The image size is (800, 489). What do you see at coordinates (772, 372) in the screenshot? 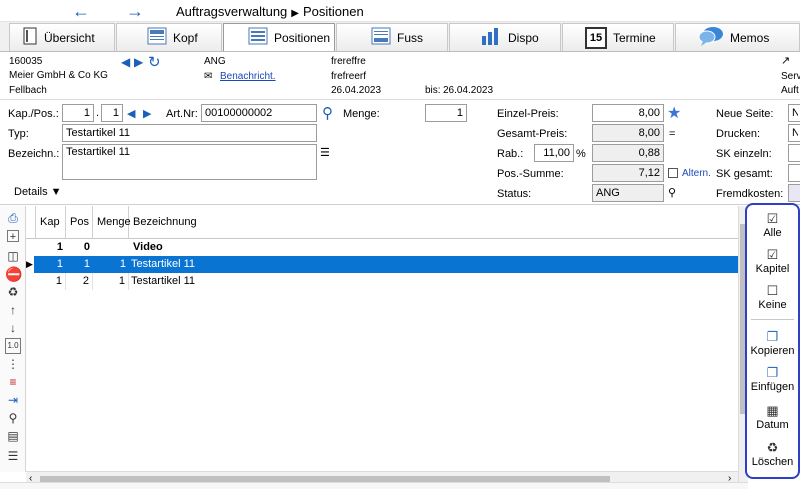
I see `paste-icon: ❐` at bounding box center [772, 372].